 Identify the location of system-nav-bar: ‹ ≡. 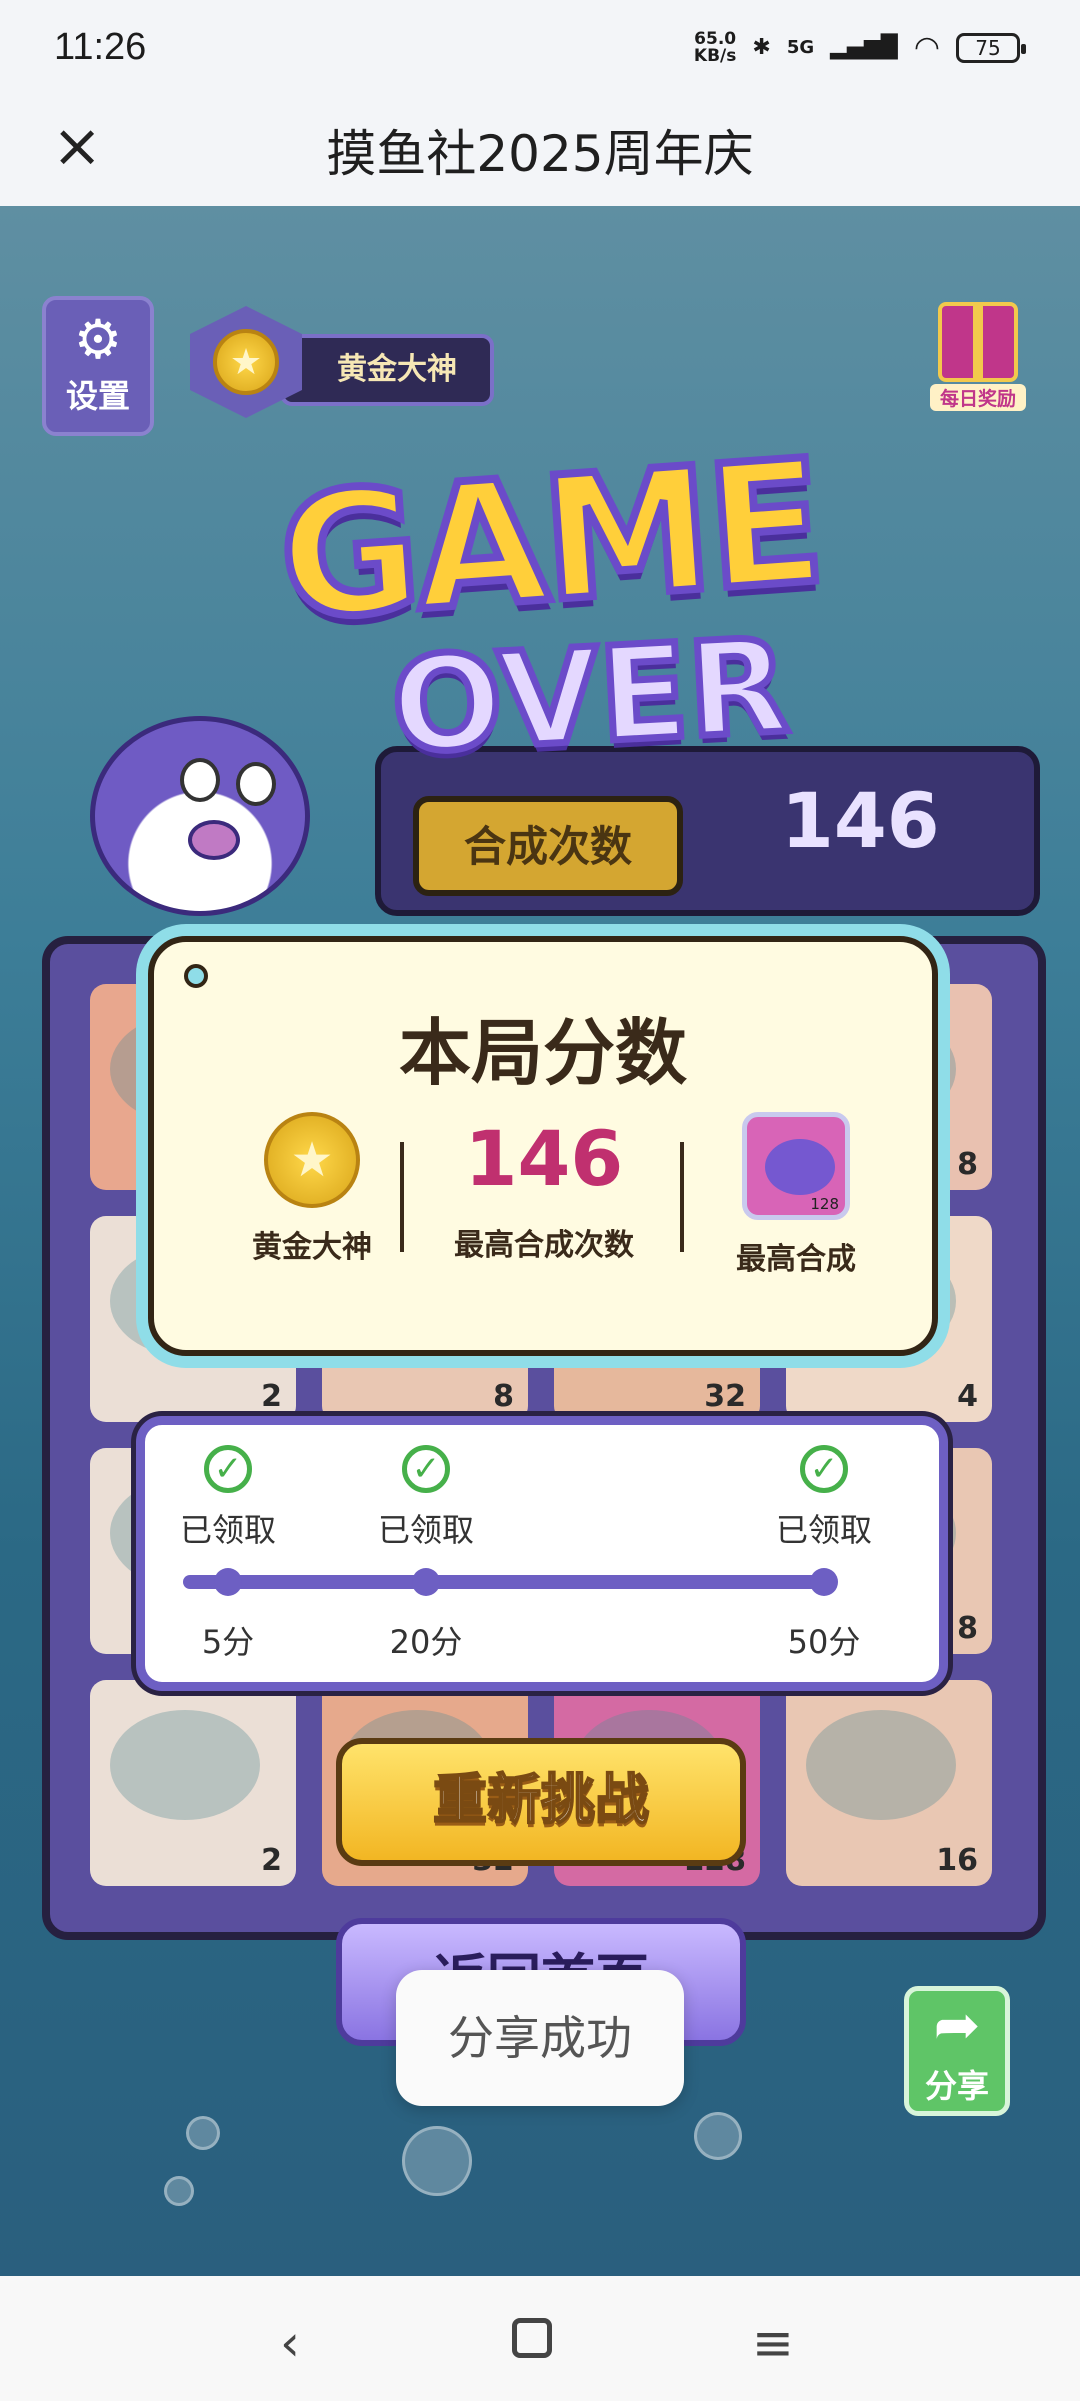
(540, 2338).